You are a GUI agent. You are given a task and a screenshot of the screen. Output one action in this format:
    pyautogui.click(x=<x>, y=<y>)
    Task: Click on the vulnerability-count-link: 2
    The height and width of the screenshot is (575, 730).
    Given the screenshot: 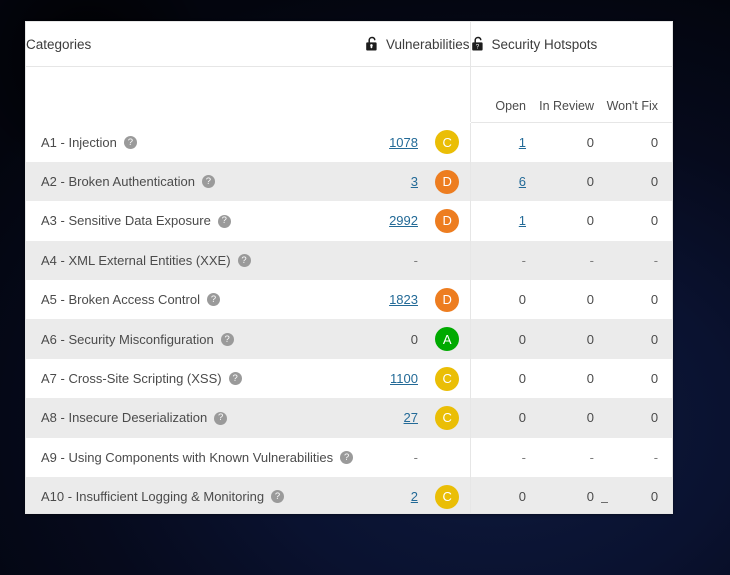 What is the action you would take?
    pyautogui.click(x=414, y=496)
    